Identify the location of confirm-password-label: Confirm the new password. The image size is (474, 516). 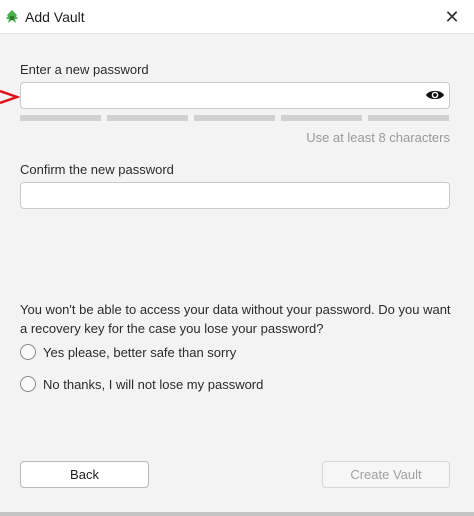
(97, 169).